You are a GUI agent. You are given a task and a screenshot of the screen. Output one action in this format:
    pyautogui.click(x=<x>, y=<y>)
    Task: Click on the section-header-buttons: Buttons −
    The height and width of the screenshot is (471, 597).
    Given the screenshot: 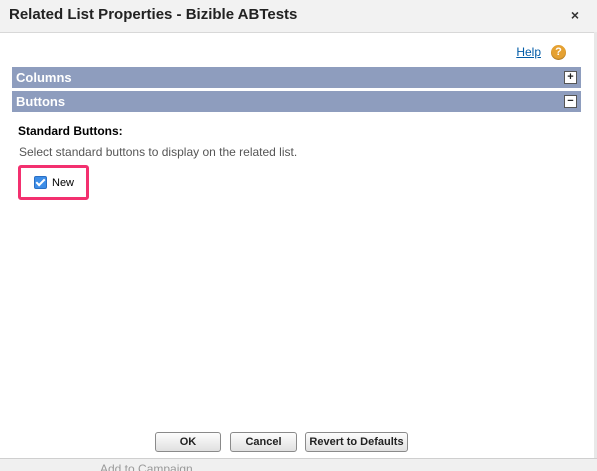 What is the action you would take?
    pyautogui.click(x=296, y=101)
    